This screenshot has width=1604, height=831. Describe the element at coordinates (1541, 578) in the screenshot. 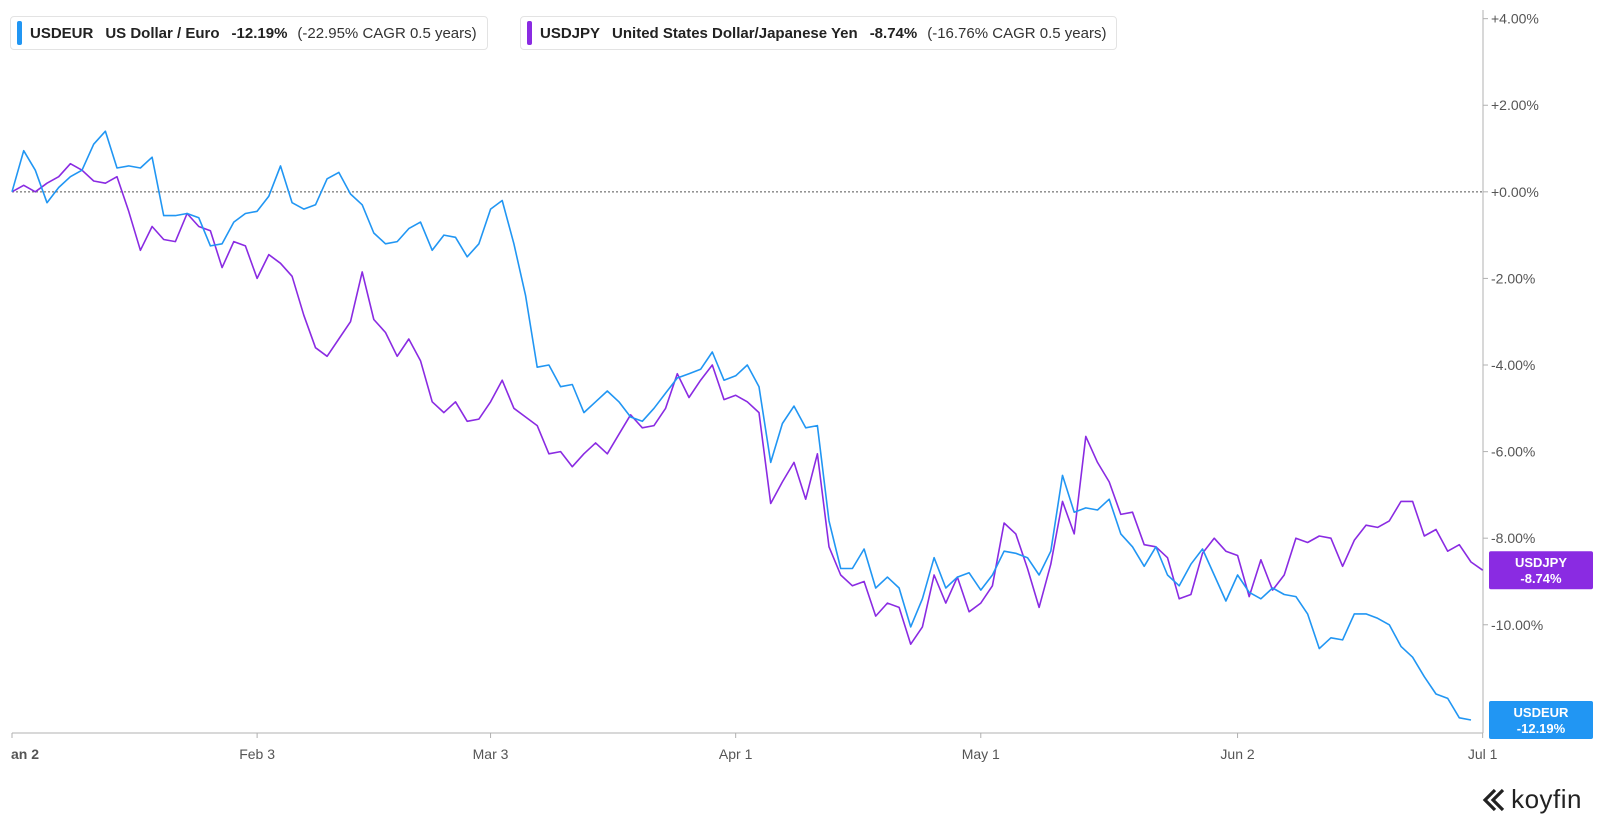

I see `end-tag-value: -8.74%` at that location.